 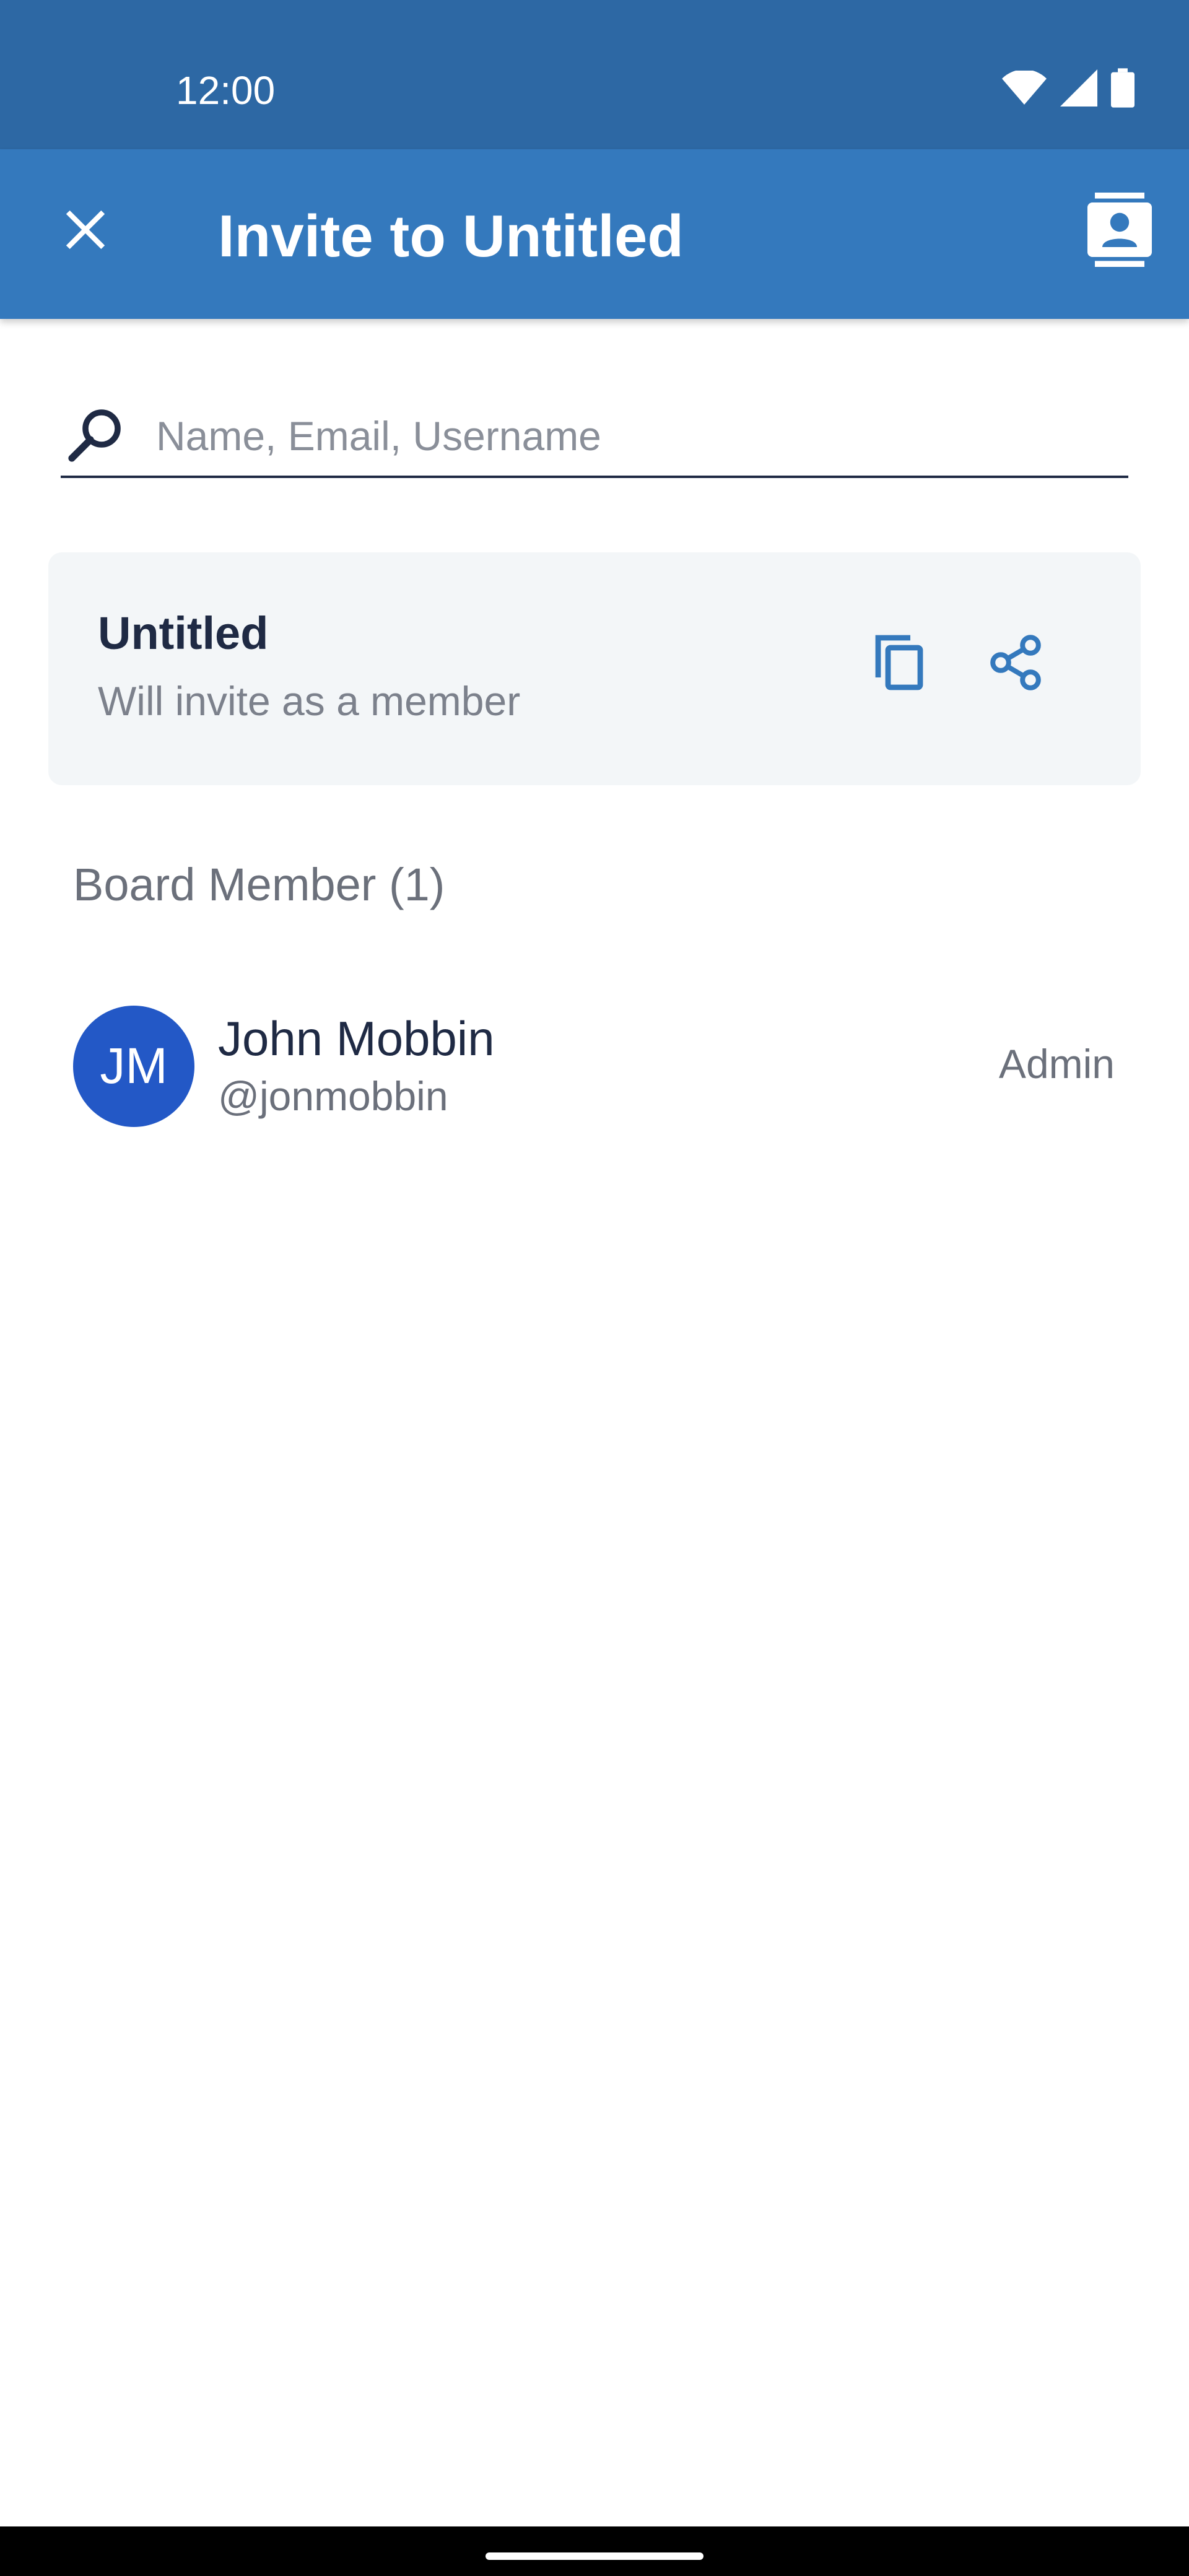 I want to click on copy-icon, so click(x=900, y=664).